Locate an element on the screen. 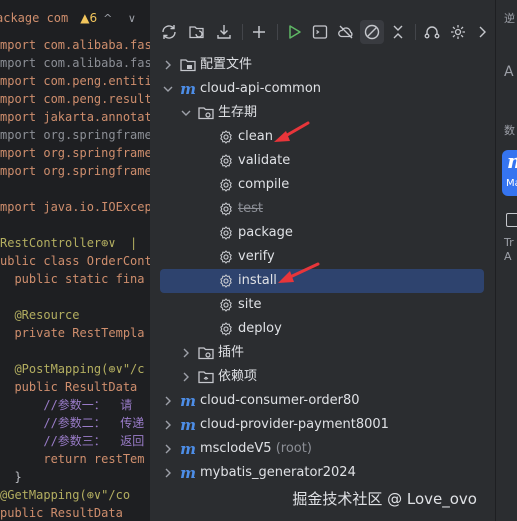  dependencies-folder-icon is located at coordinates (206, 377).